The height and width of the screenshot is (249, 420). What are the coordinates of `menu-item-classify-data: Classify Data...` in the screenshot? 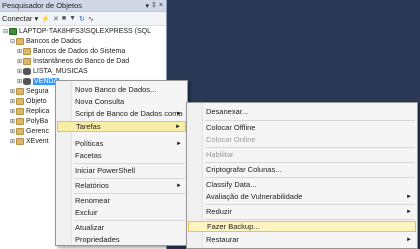 It's located at (302, 184).